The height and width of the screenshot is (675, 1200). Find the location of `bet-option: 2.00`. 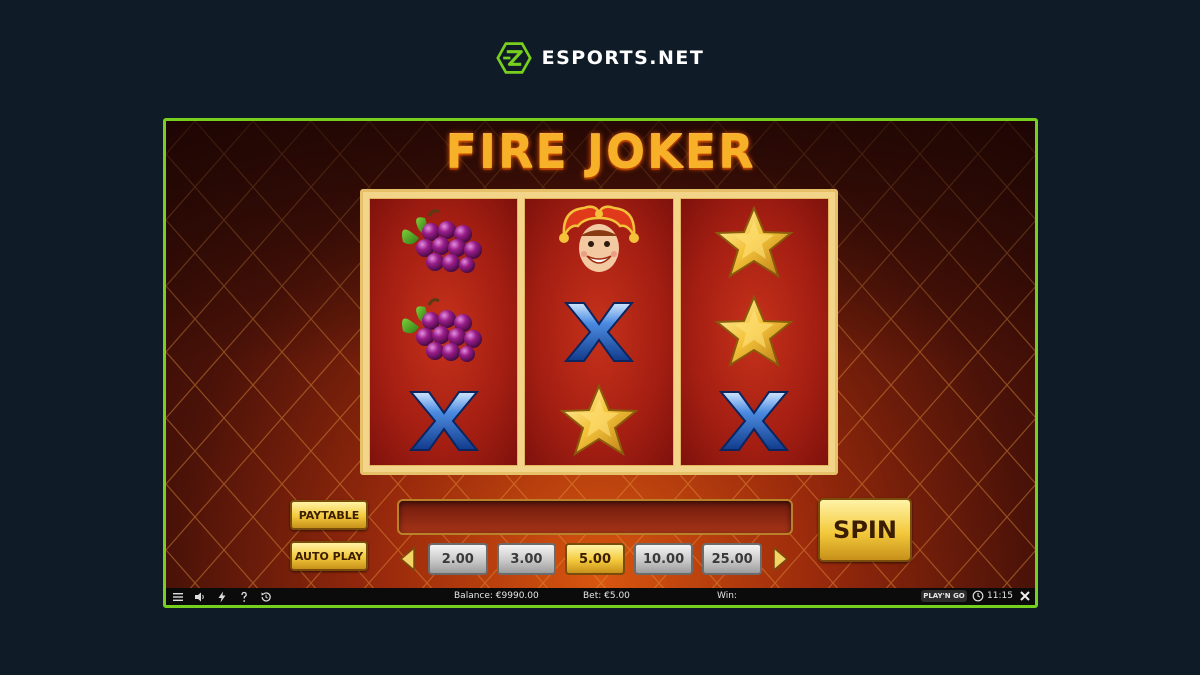

bet-option: 2.00 is located at coordinates (458, 559).